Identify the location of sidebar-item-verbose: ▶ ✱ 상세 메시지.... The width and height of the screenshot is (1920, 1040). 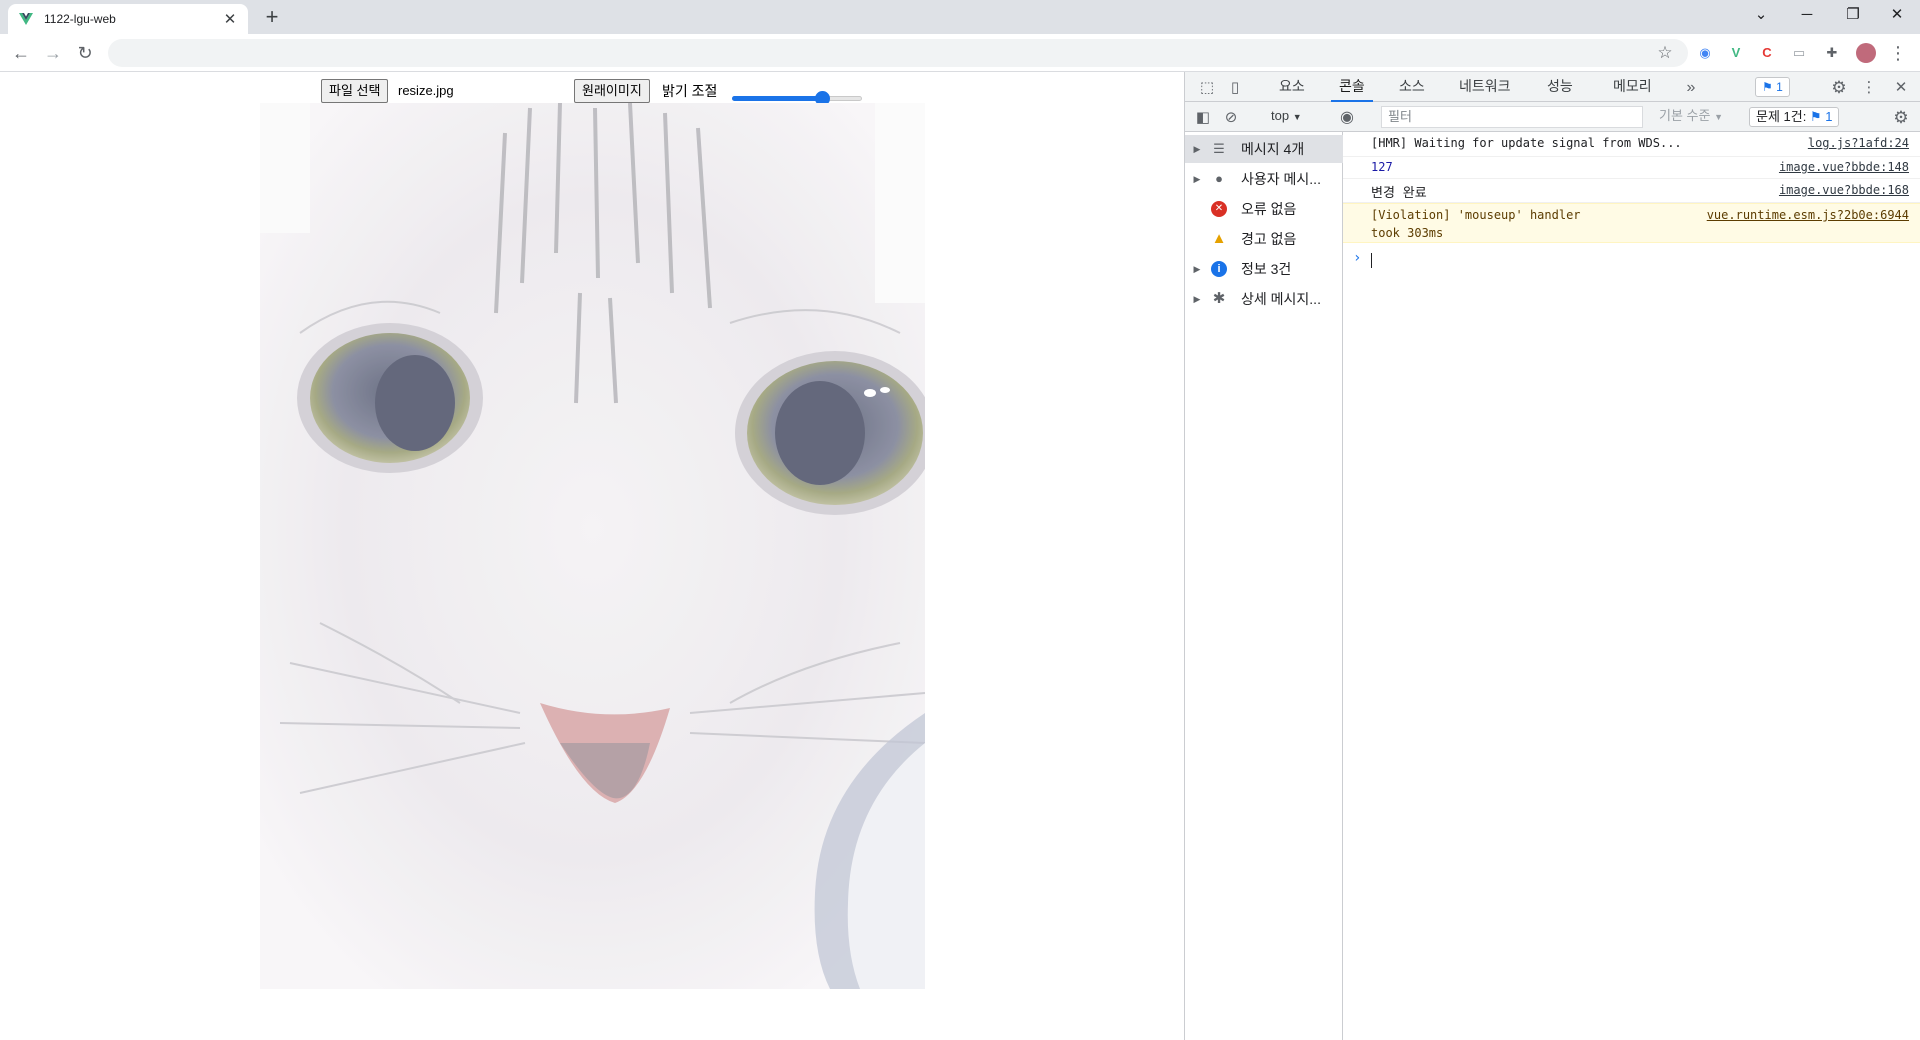
(1264, 299).